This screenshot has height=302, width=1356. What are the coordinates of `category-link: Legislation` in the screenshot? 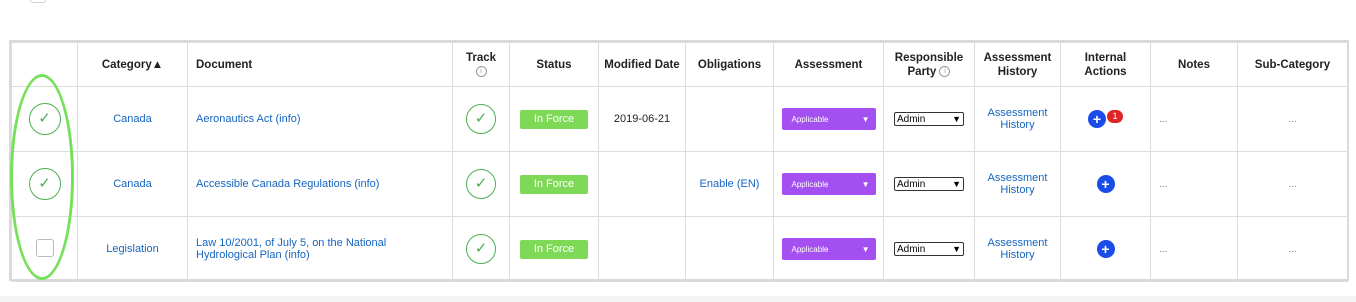 It's located at (132, 249).